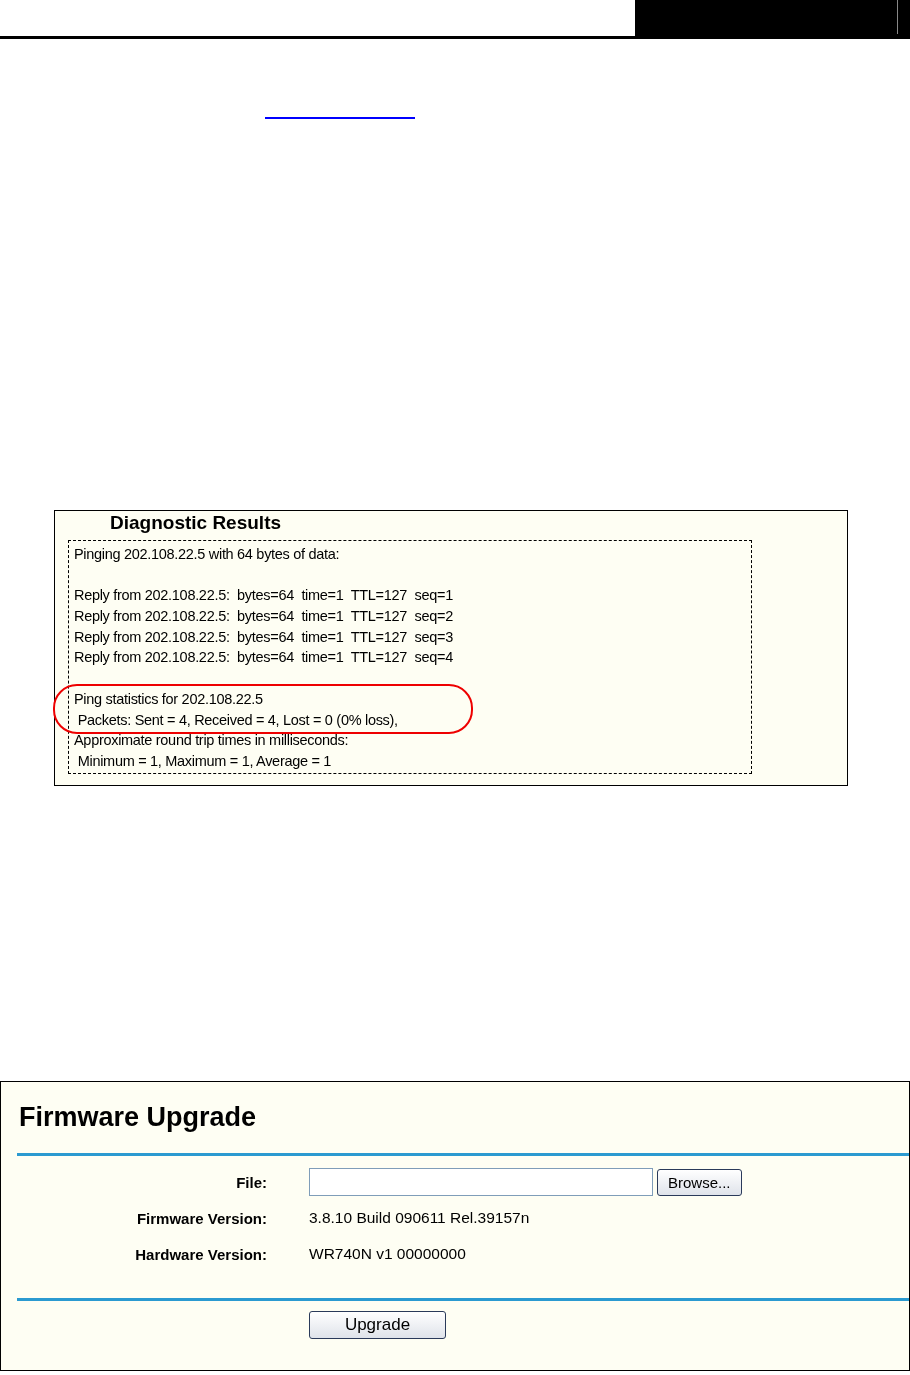 The image size is (910, 1375). I want to click on result-line: Reply from 202.108.22.5: bytes=64 time=1 TTL=127 seq=1, so click(264, 596).